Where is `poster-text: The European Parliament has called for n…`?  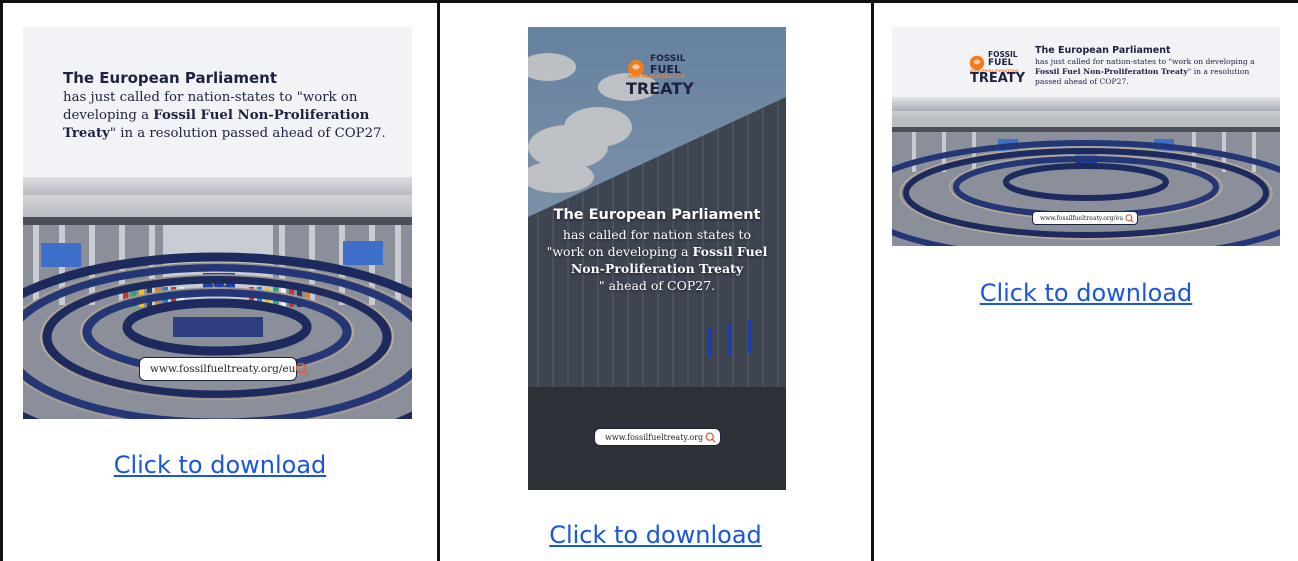 poster-text: The European Parliament has called for n… is located at coordinates (657, 250).